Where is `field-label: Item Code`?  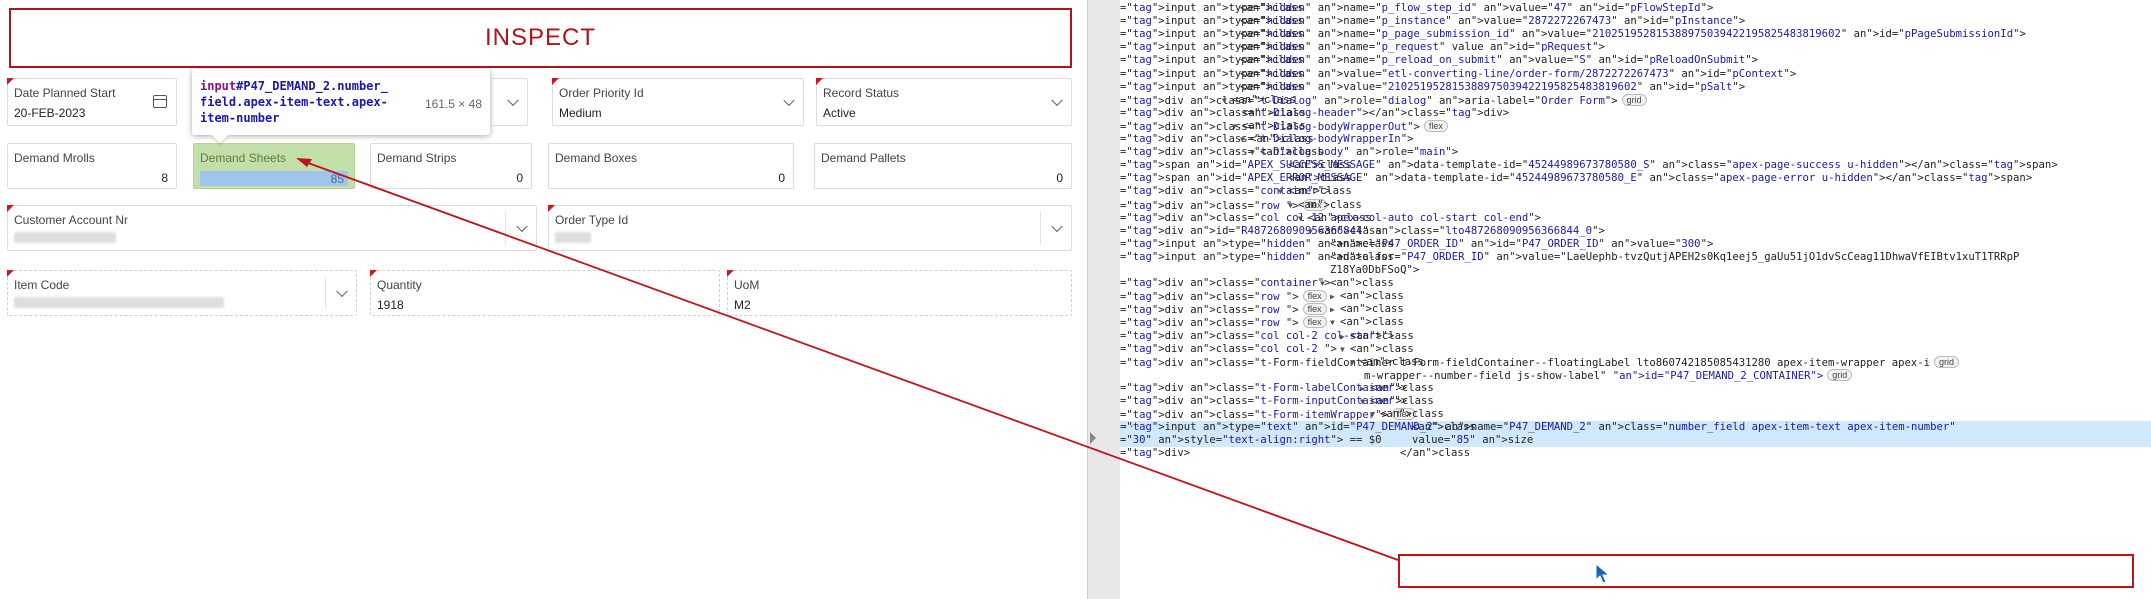 field-label: Item Code is located at coordinates (42, 285).